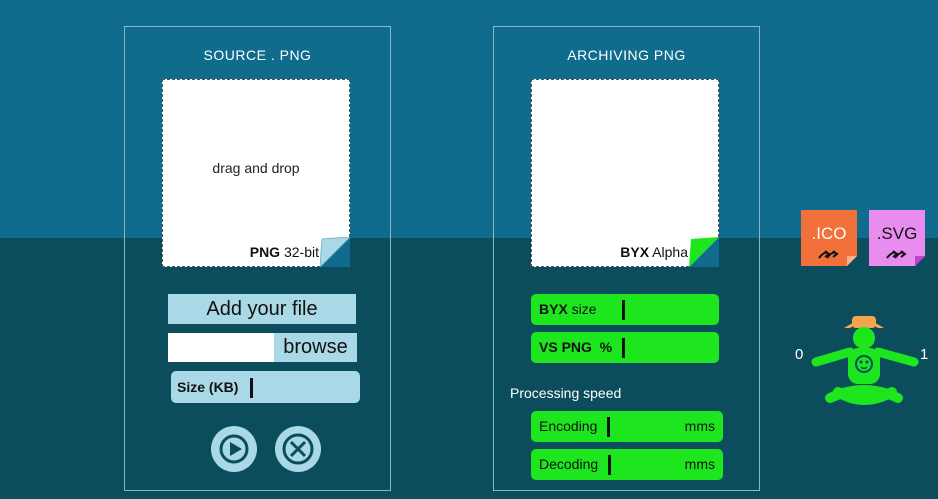  Describe the element at coordinates (627, 426) in the screenshot. I see `encoding-field: Encoding mms` at that location.